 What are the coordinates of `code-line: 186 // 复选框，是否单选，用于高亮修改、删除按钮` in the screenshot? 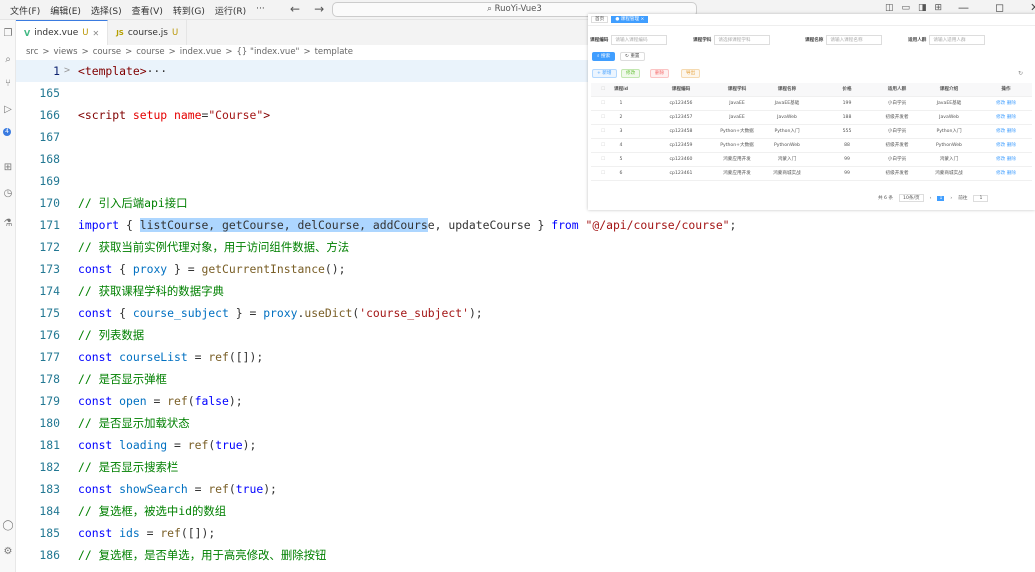 It's located at (525, 555).